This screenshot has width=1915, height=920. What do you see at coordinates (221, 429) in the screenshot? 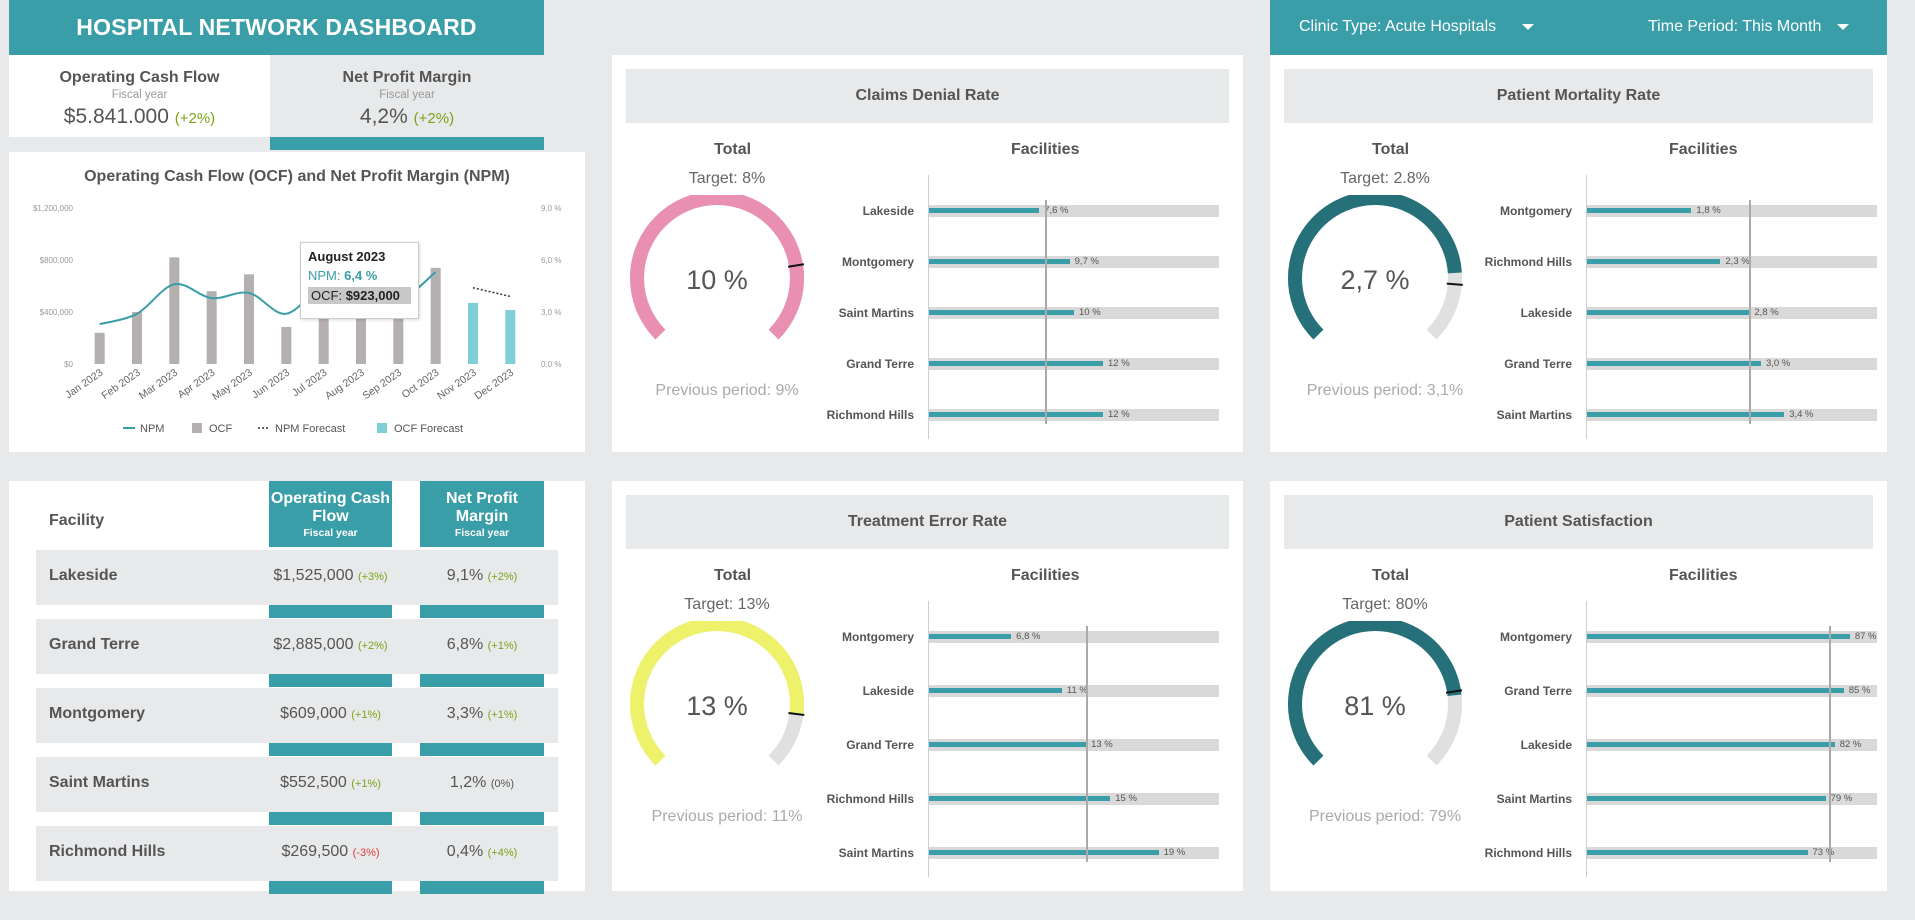
I see `legend-label: OCF` at bounding box center [221, 429].